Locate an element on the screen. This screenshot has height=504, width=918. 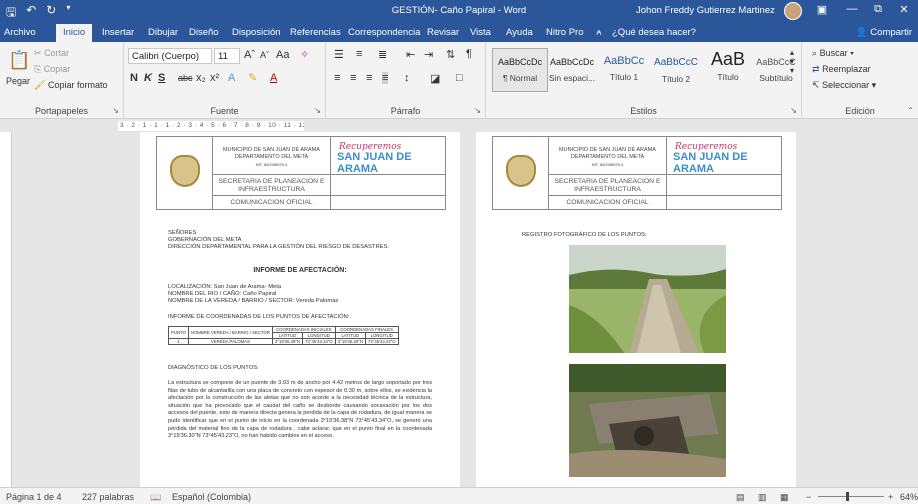
shading-icon: ◪ is located at coordinates (435, 78).